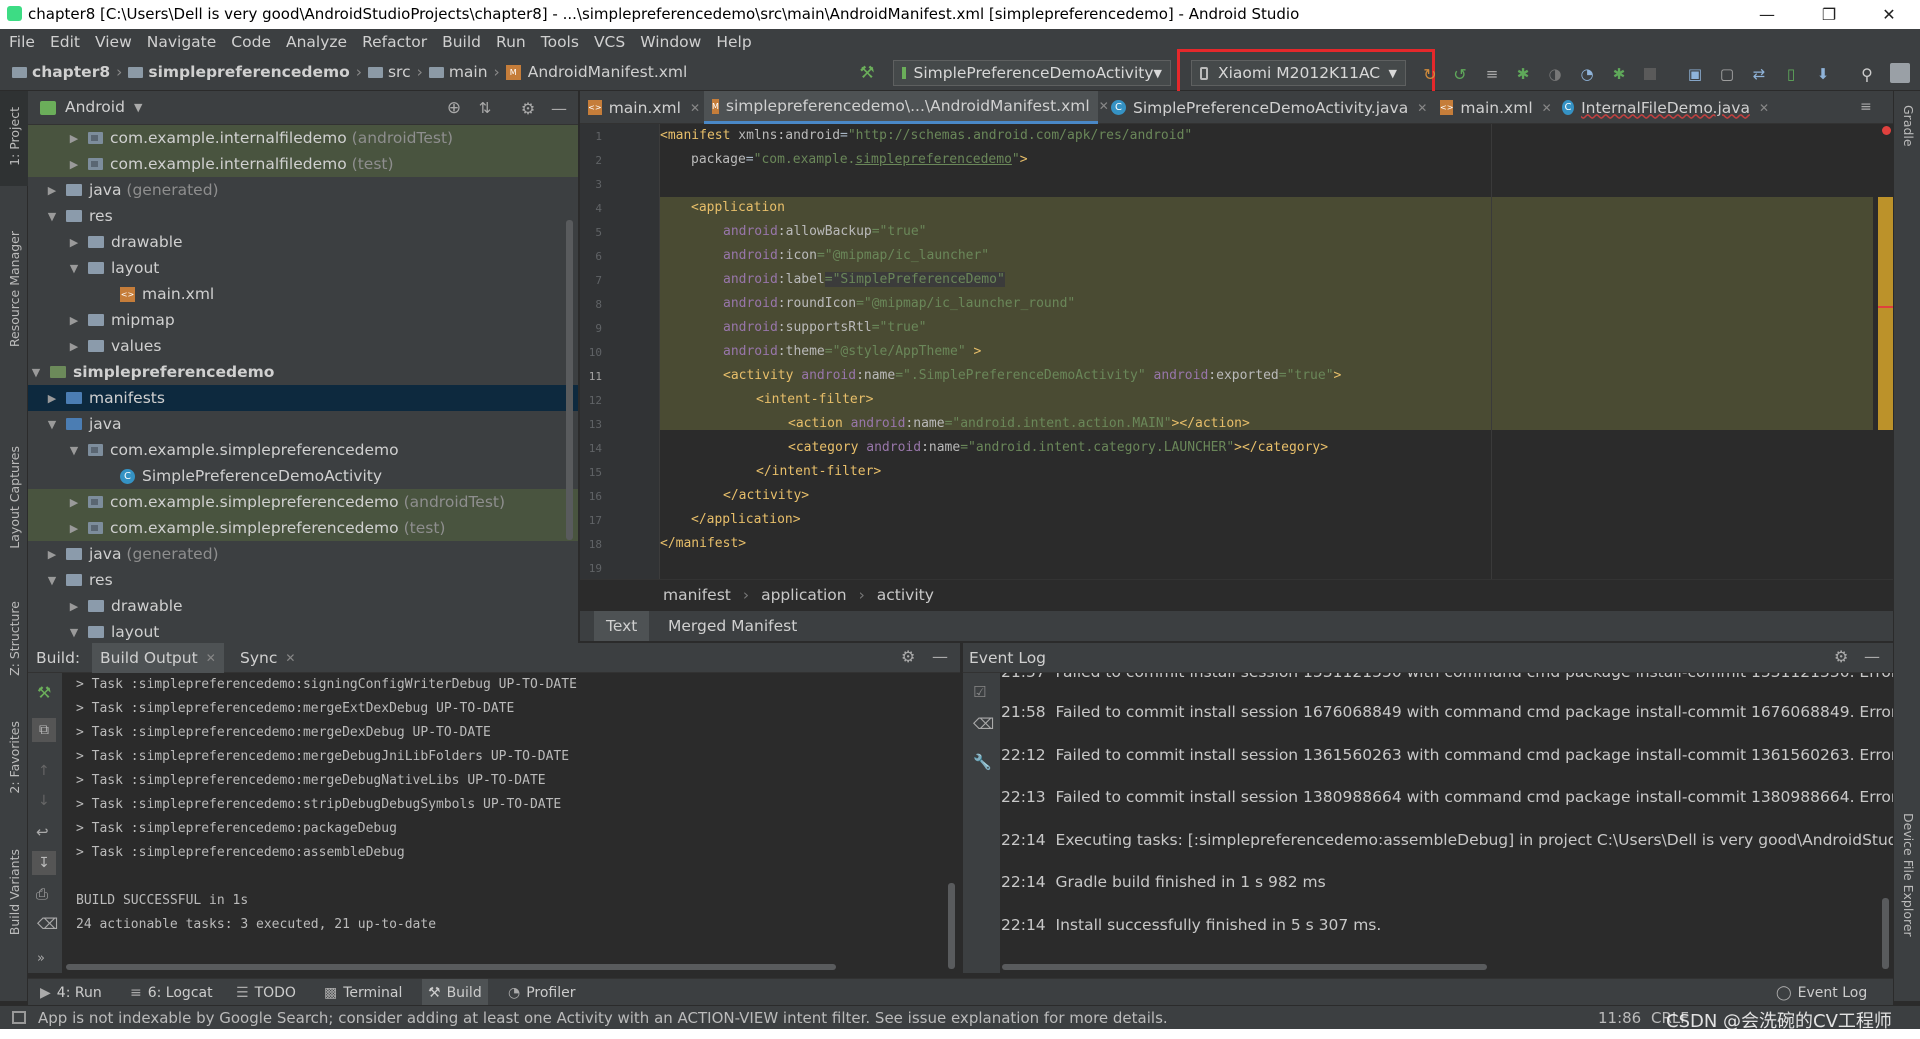  I want to click on tree-item: ▶ drawable, so click(303, 242).